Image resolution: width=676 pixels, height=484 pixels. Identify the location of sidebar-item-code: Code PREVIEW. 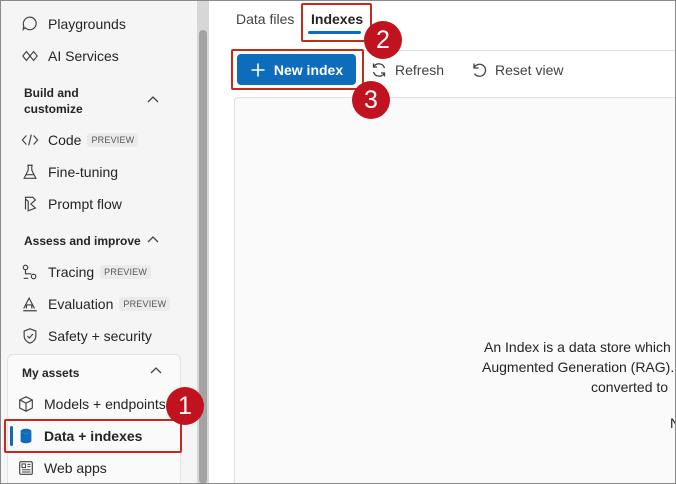
(100, 140).